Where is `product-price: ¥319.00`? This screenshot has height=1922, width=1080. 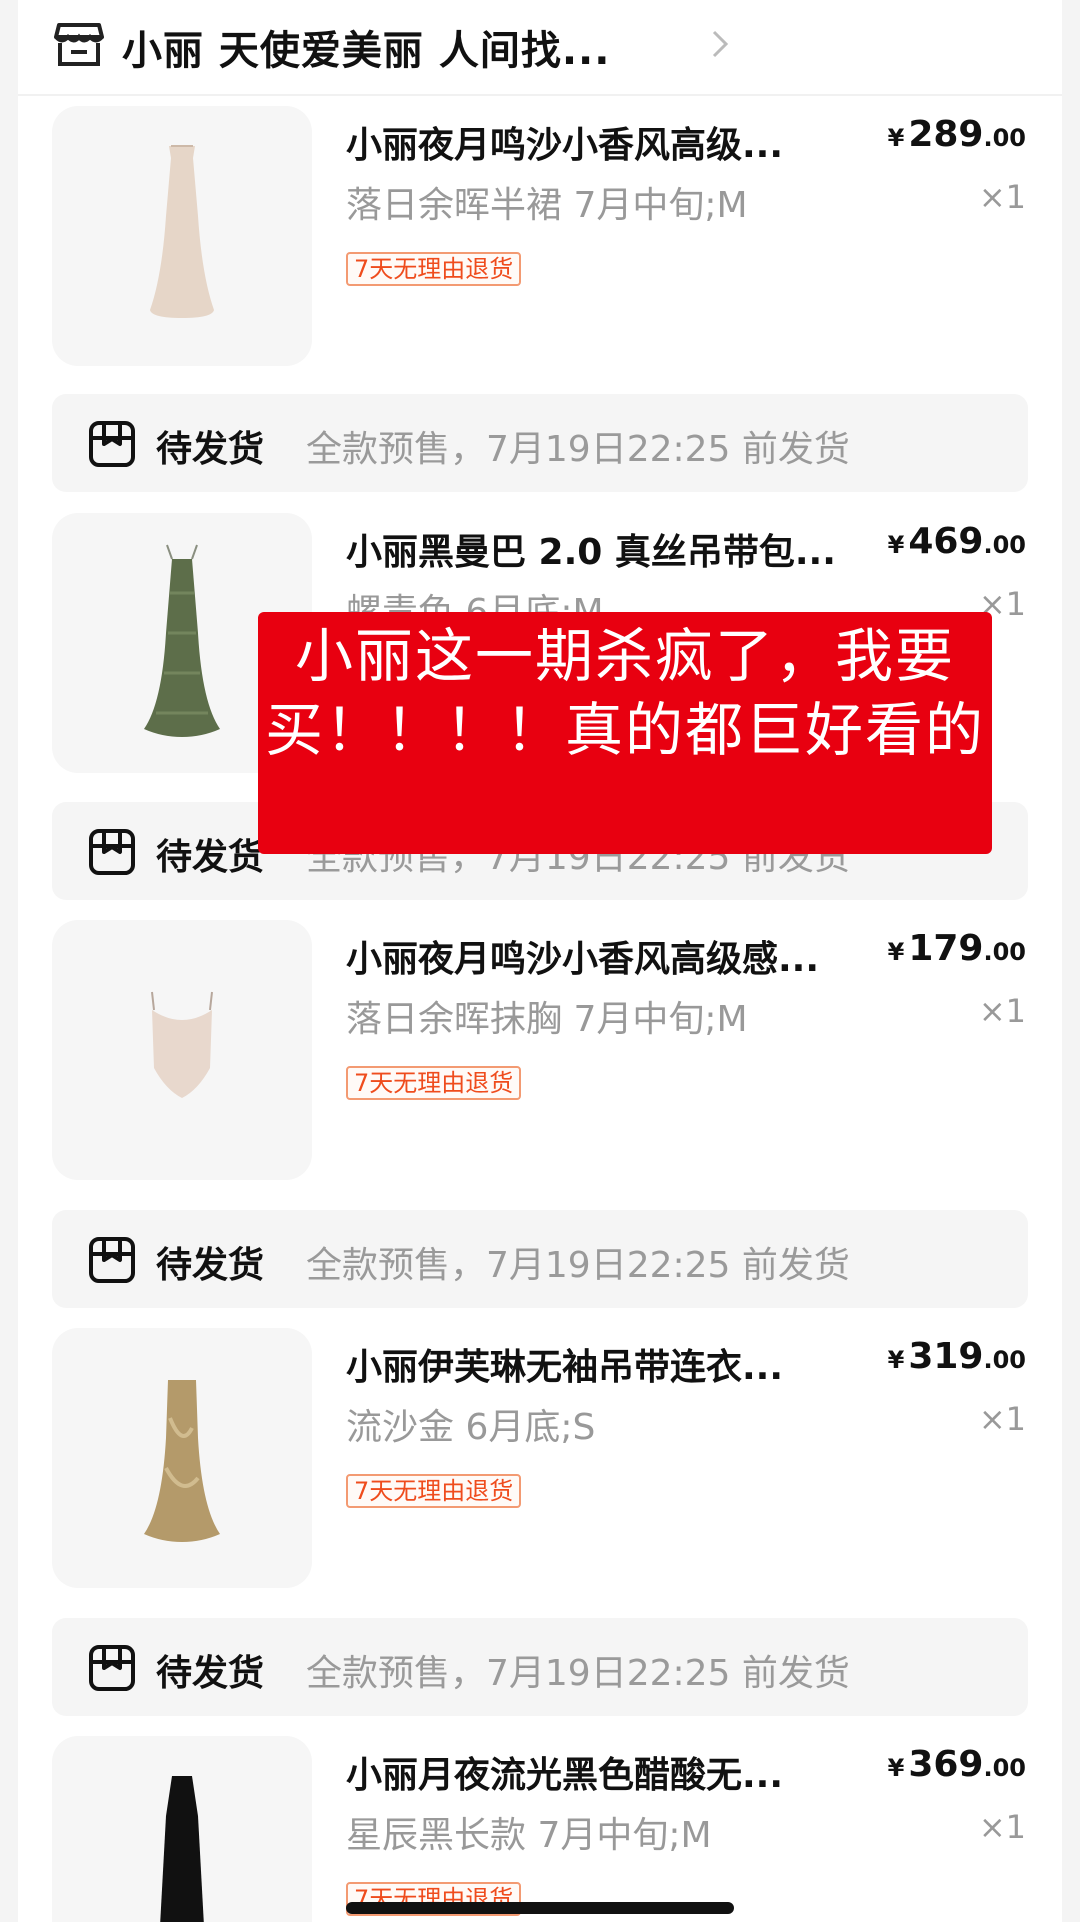 product-price: ¥319.00 is located at coordinates (957, 1356).